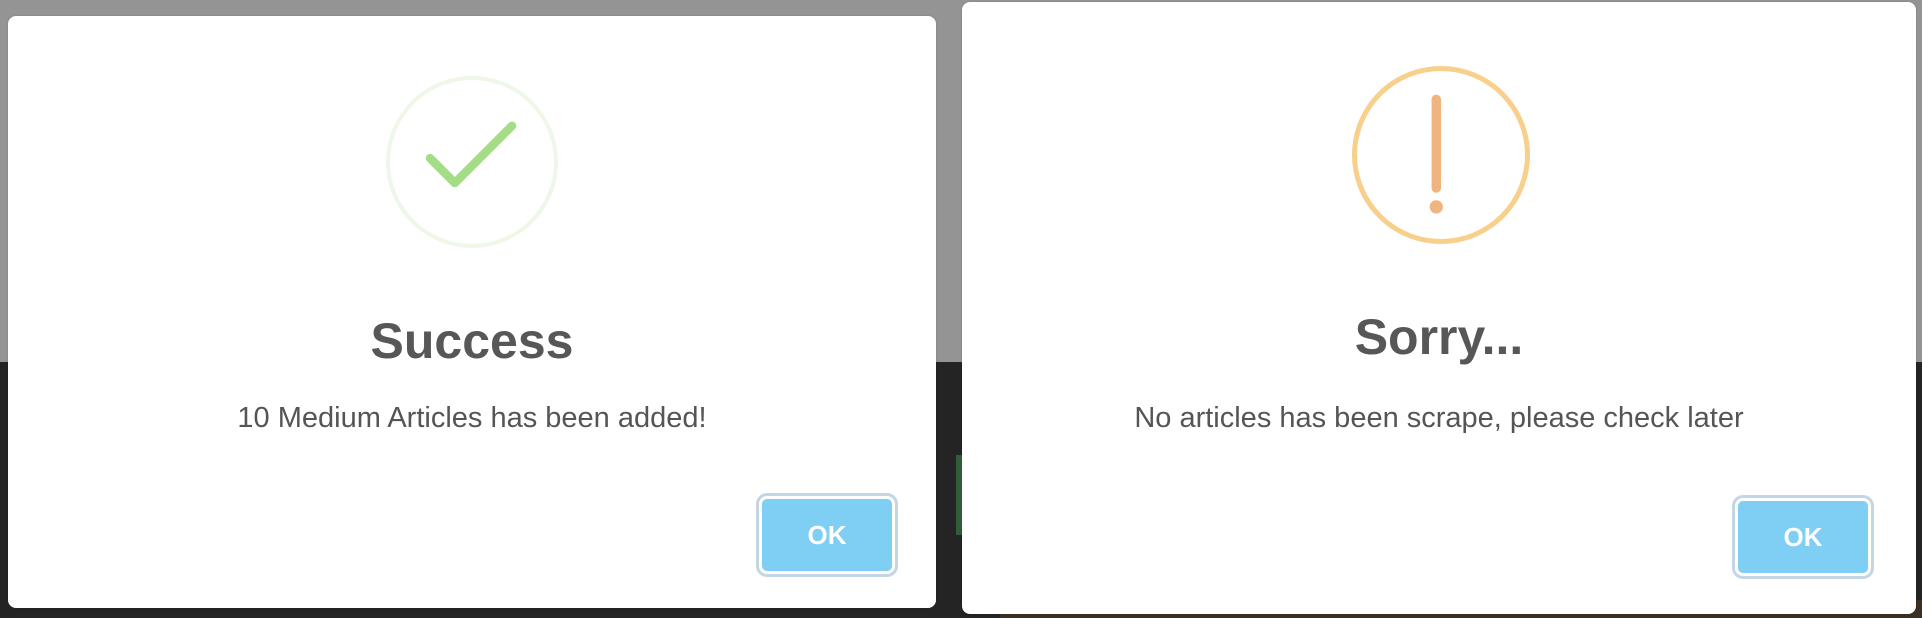 This screenshot has height=618, width=1922. Describe the element at coordinates (472, 162) in the screenshot. I see `checkmark-icon` at that location.